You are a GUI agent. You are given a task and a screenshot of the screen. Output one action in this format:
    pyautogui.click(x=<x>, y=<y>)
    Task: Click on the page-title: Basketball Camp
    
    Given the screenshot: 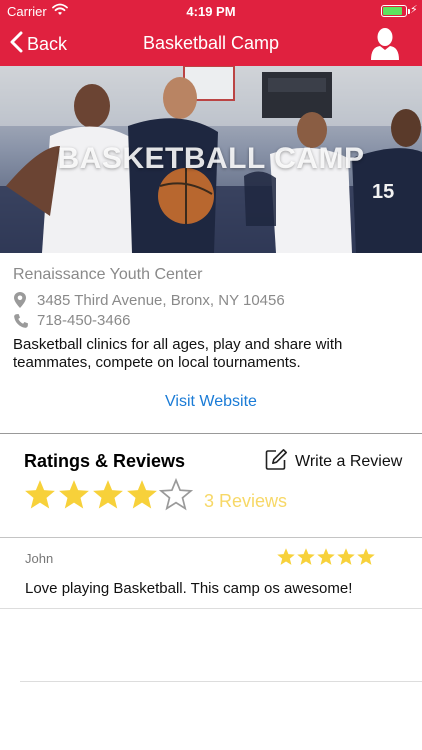 What is the action you would take?
    pyautogui.click(x=211, y=43)
    